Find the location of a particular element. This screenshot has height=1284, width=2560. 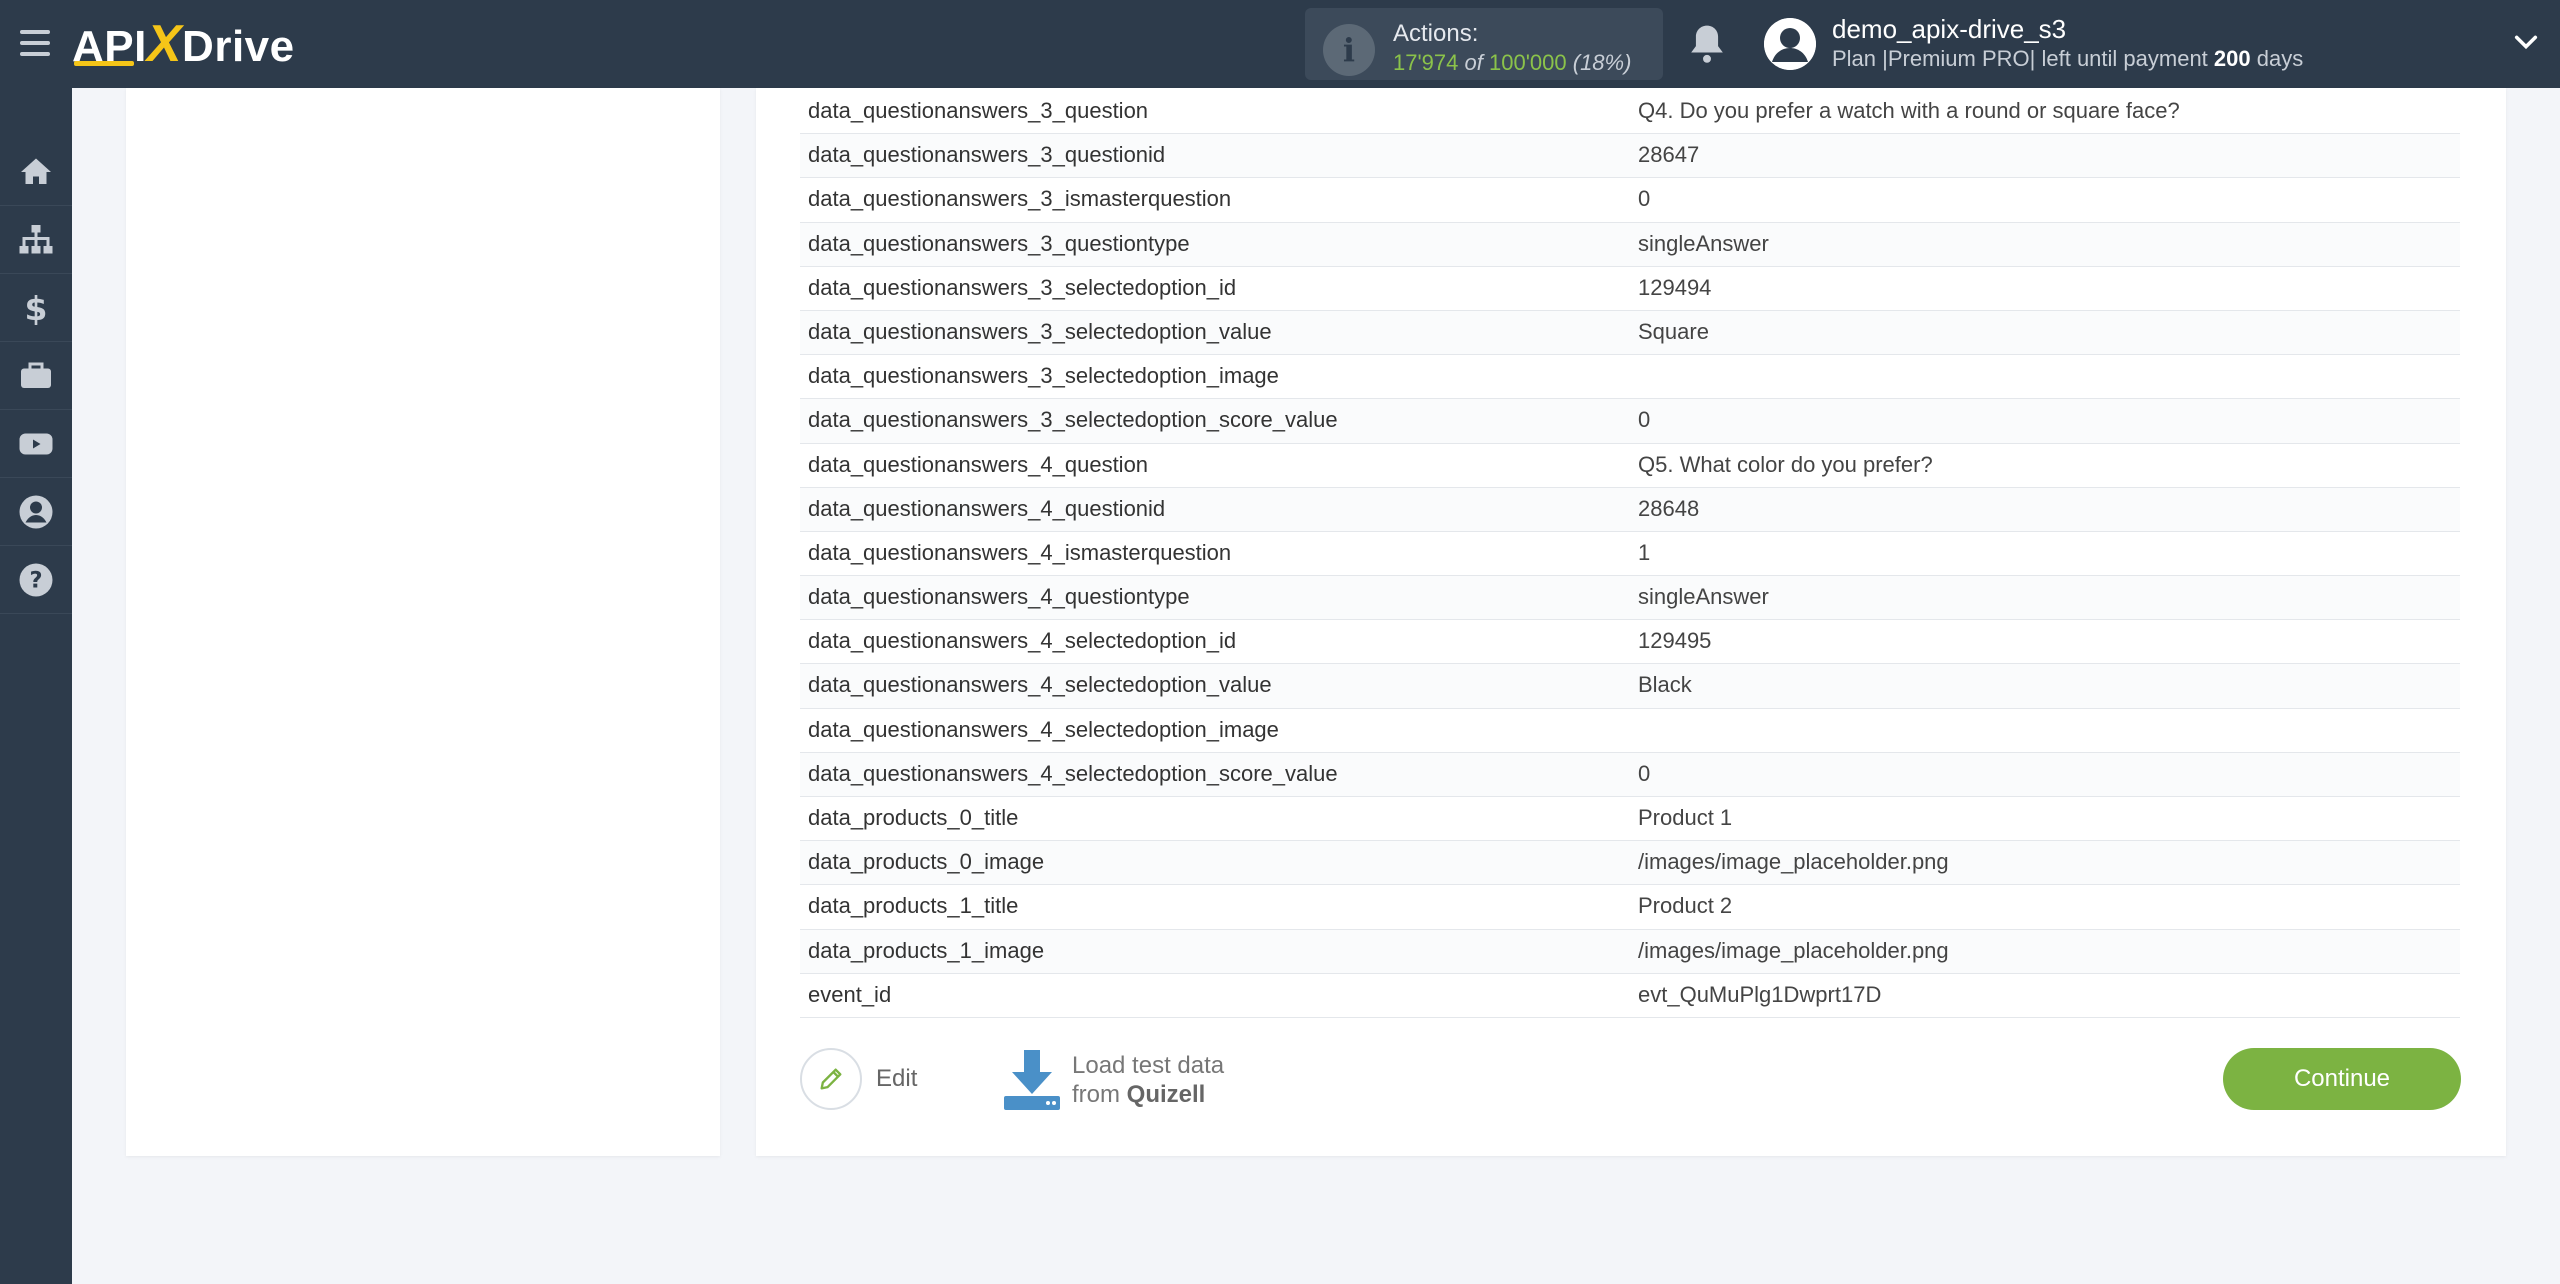

edit-button: Edit is located at coordinates (858, 1079).